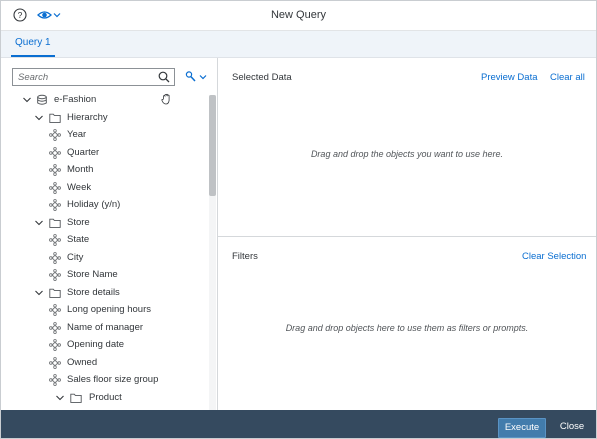 The width and height of the screenshot is (597, 439). I want to click on tree-object-label: Owned, so click(82, 362).